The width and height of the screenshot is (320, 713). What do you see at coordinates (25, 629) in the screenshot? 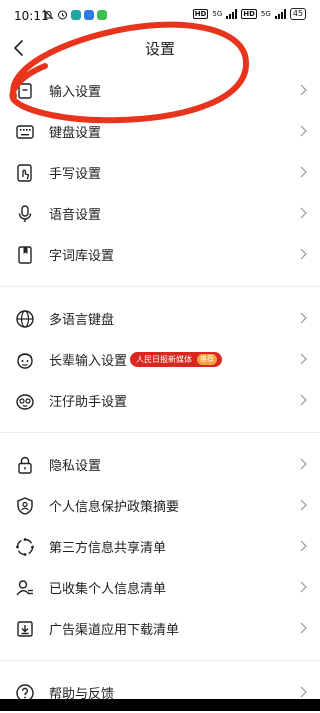
I see `download-icon` at bounding box center [25, 629].